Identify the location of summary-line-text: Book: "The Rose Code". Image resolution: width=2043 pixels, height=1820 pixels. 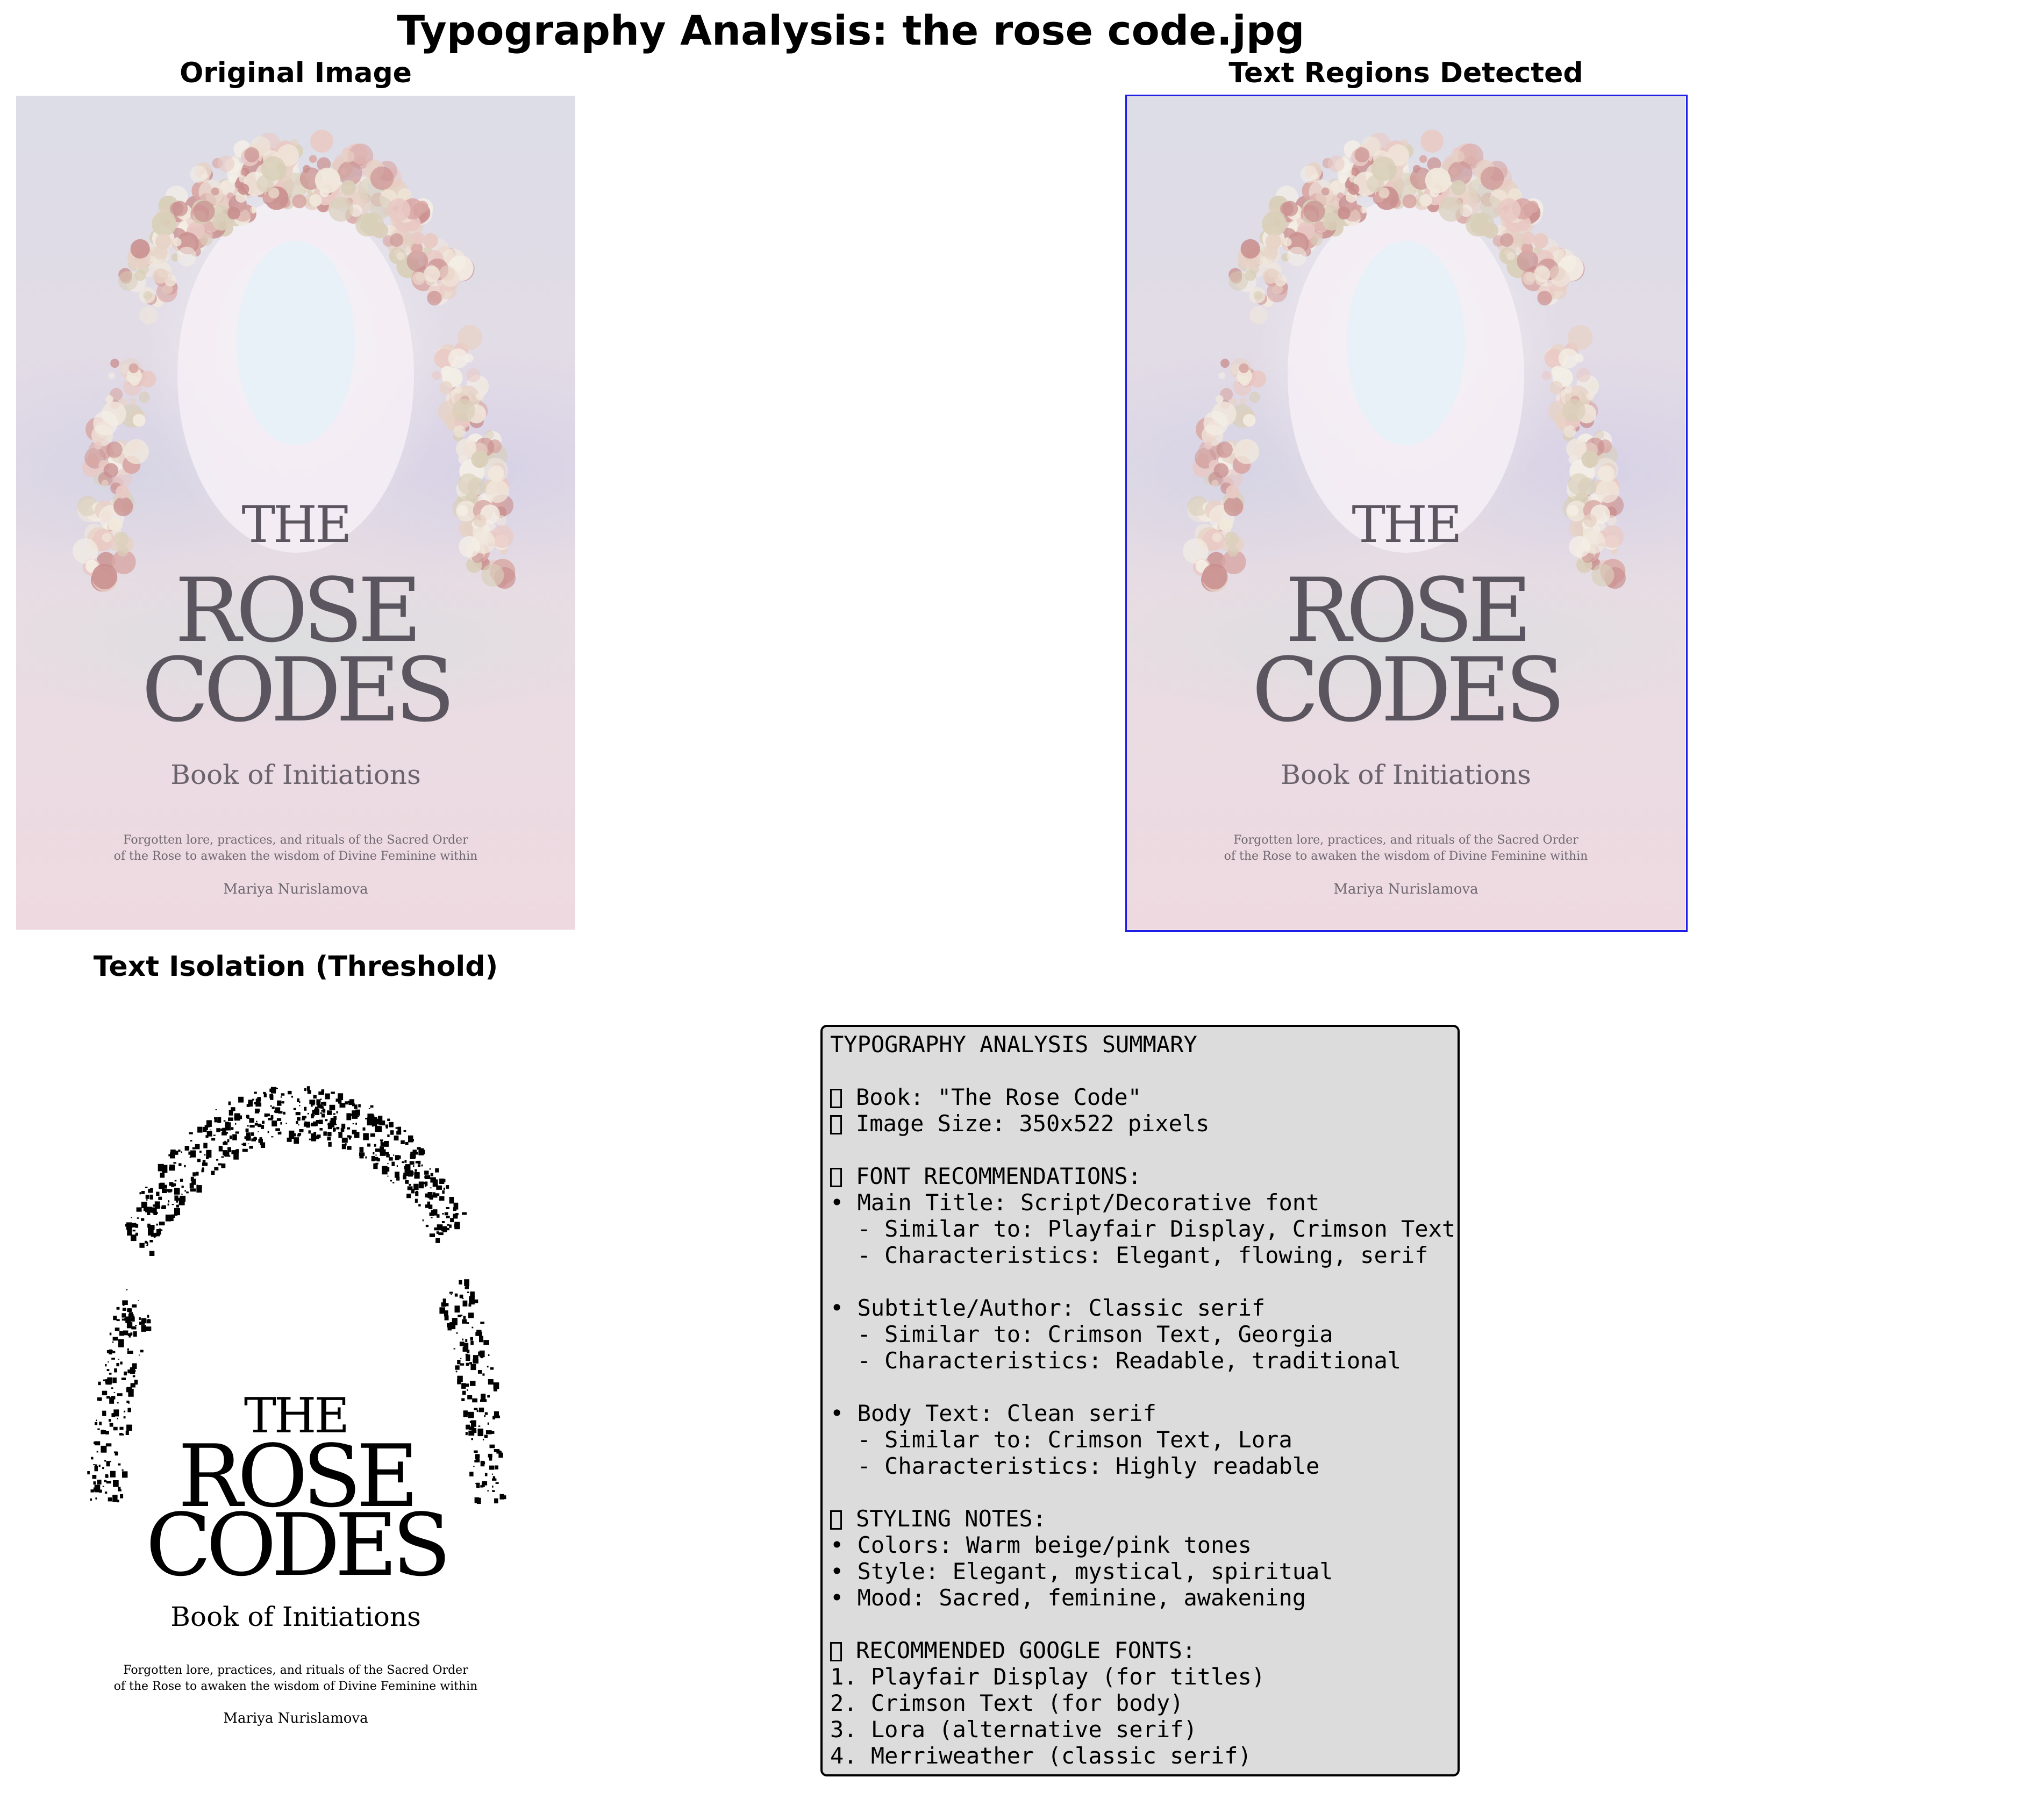
(999, 1097).